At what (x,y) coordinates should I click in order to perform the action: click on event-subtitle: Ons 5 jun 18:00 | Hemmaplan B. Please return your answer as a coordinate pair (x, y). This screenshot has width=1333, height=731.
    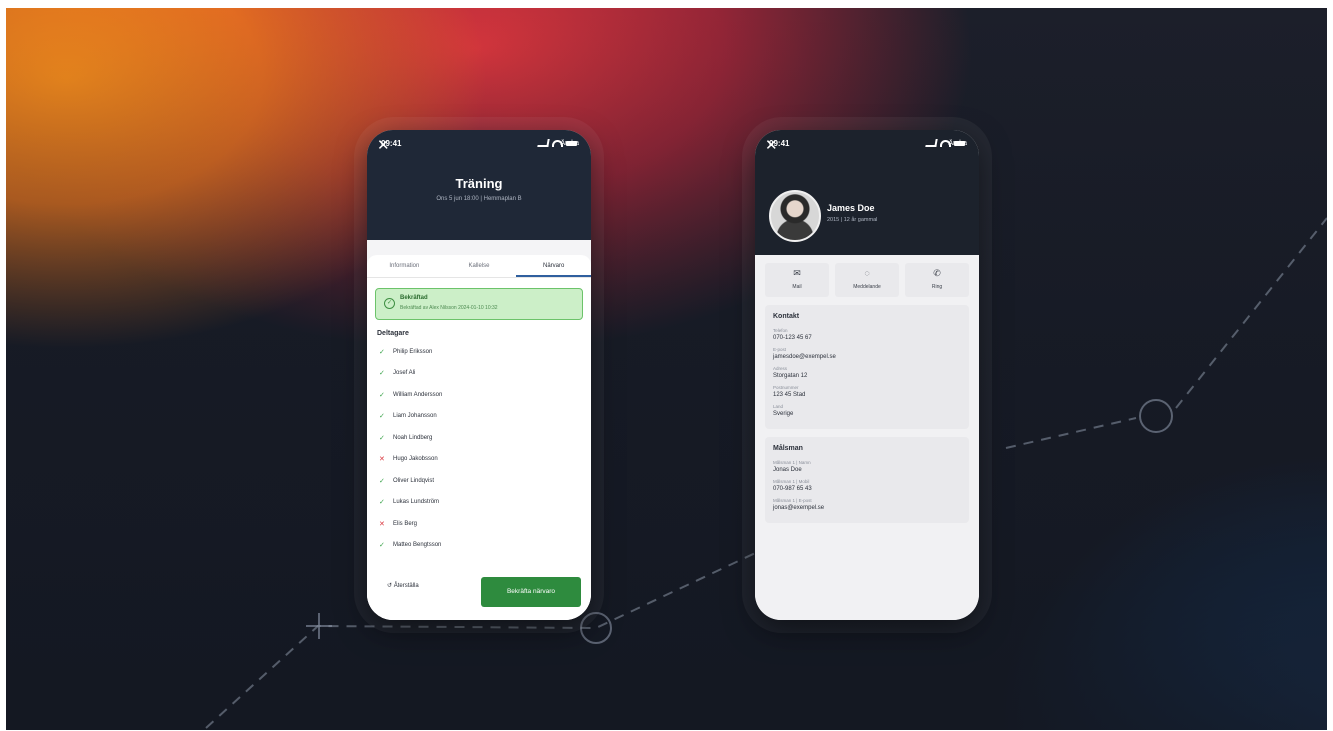
    Looking at the image, I should click on (479, 199).